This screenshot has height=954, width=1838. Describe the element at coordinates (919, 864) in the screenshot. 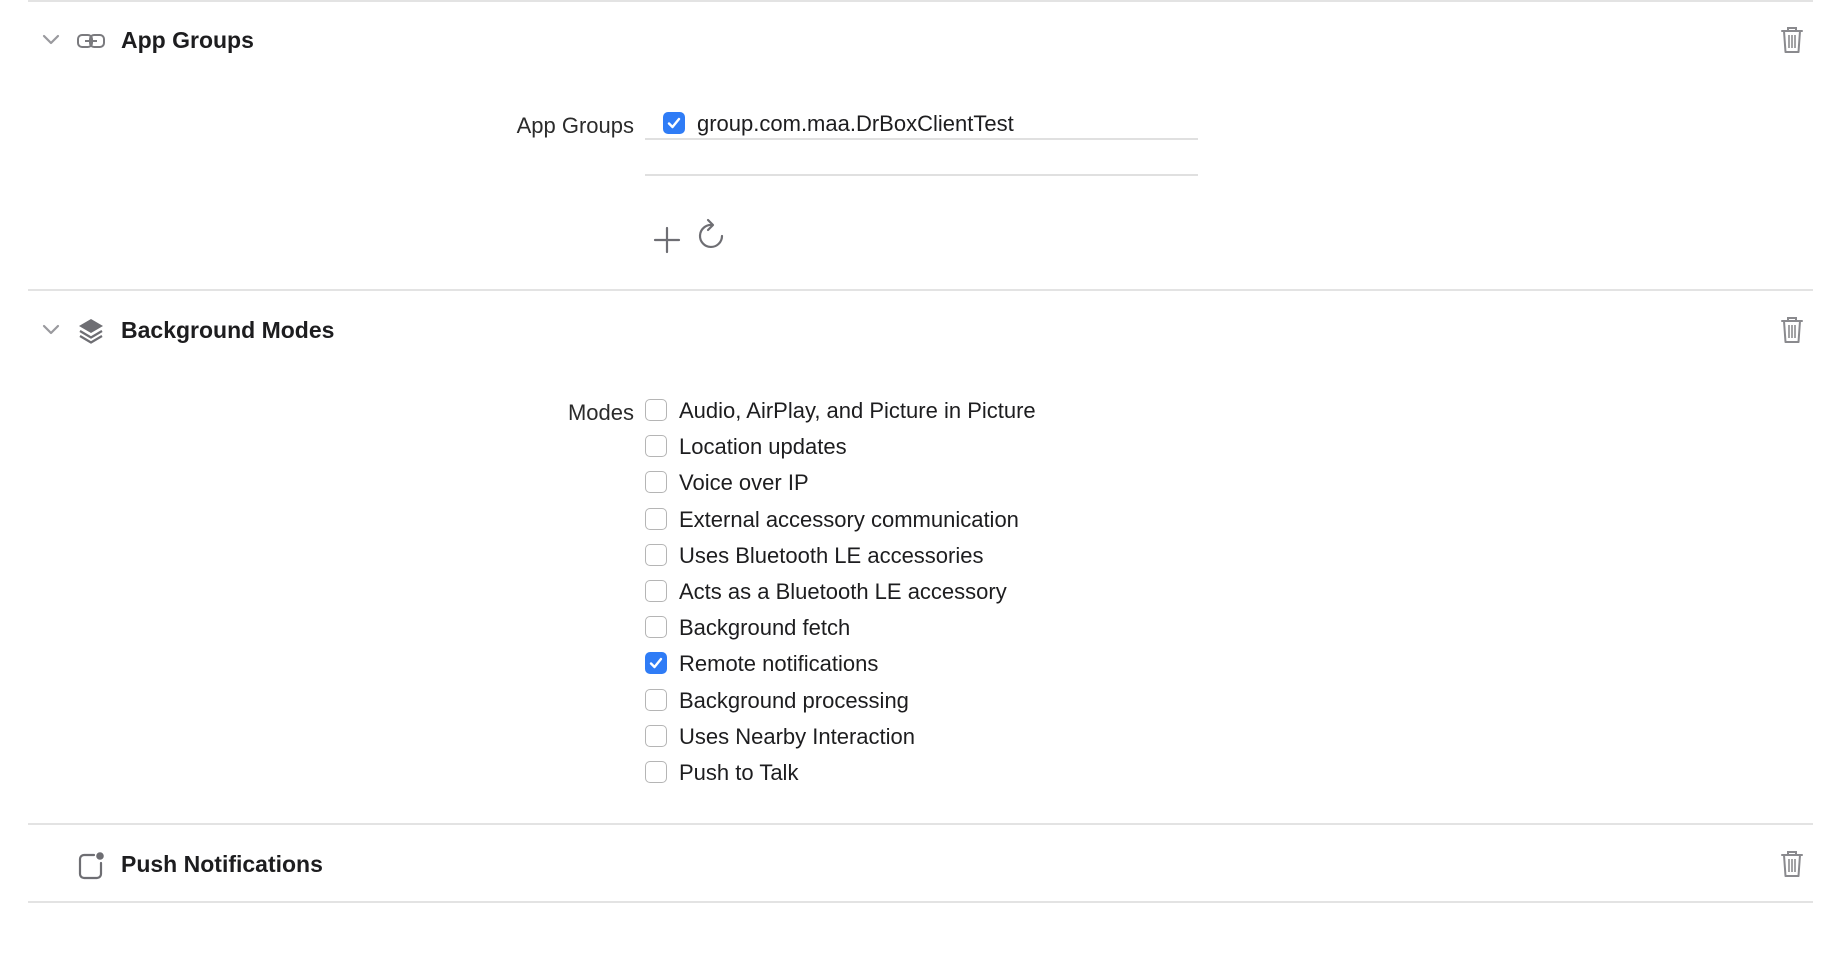

I see `push-notifications-header: Push Notifications` at that location.